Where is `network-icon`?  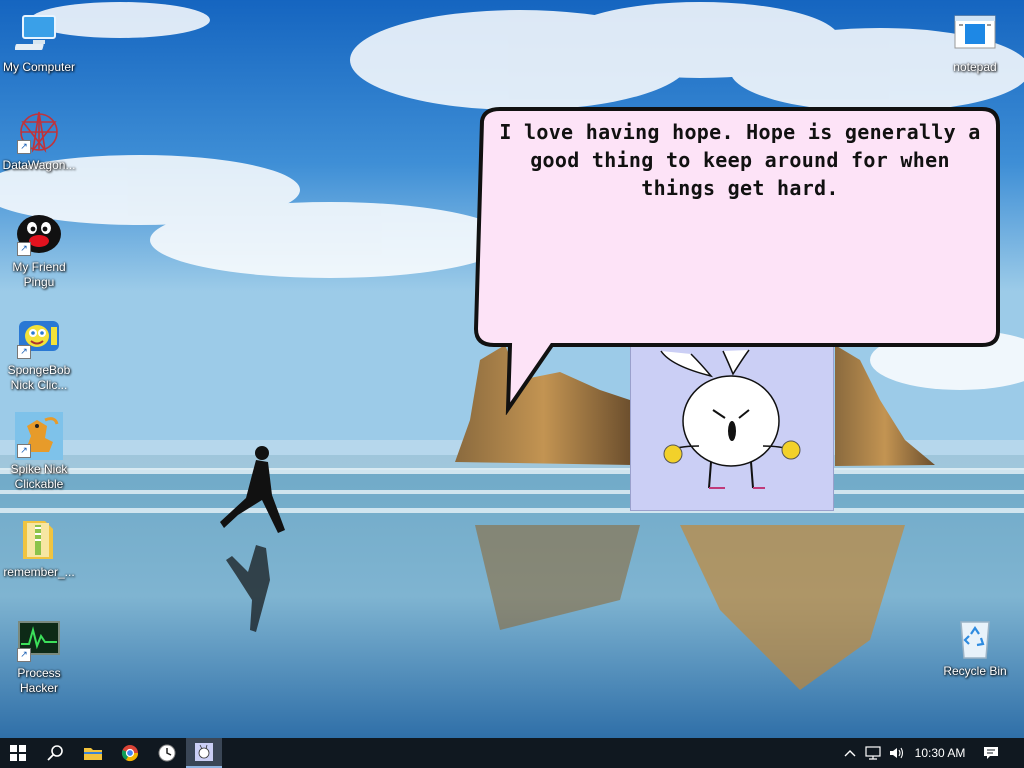 network-icon is located at coordinates (873, 753).